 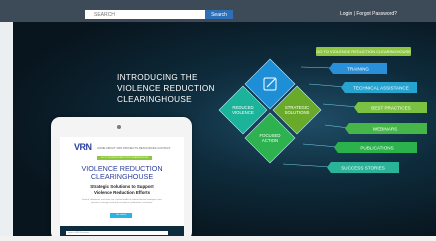 What do you see at coordinates (219, 14) in the screenshot?
I see `search-button: Search` at bounding box center [219, 14].